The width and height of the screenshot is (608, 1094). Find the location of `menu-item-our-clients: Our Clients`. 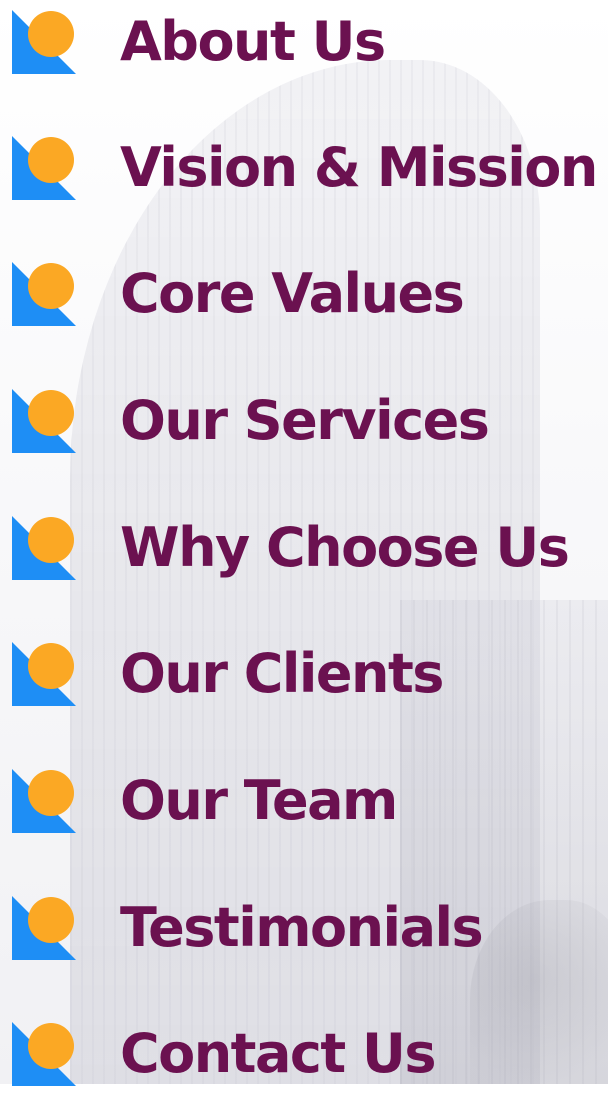

menu-item-our-clients: Our Clients is located at coordinates (228, 674).